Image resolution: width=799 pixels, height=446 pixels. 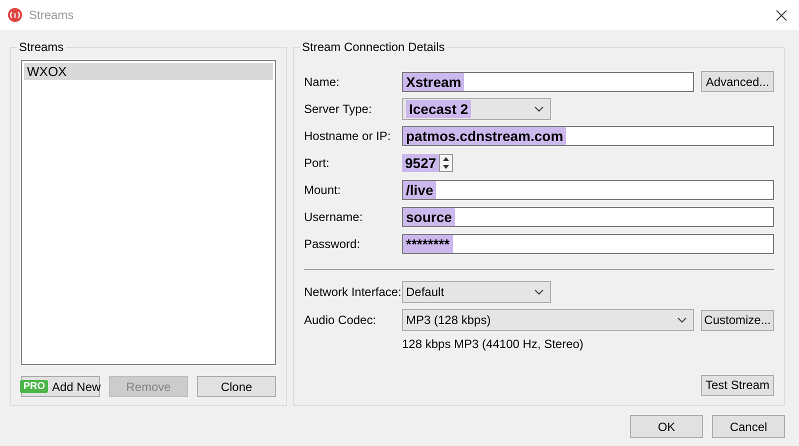 What do you see at coordinates (341, 320) in the screenshot?
I see `field-label: Audio Codec:` at bounding box center [341, 320].